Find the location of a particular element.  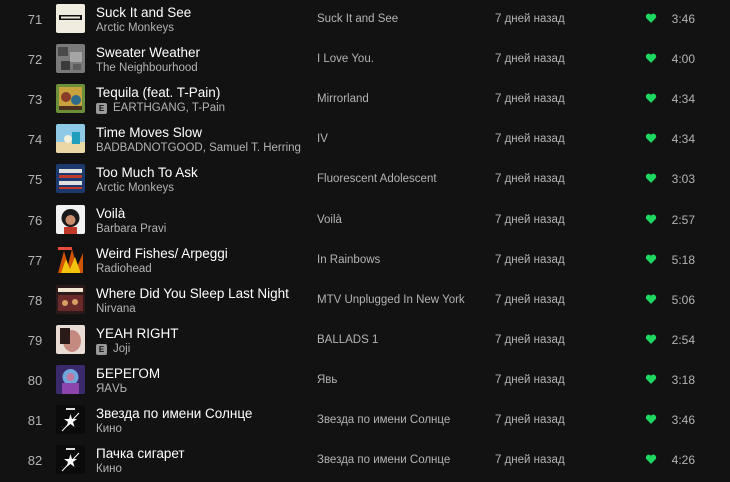

track-title: Suck It and See is located at coordinates (143, 12).